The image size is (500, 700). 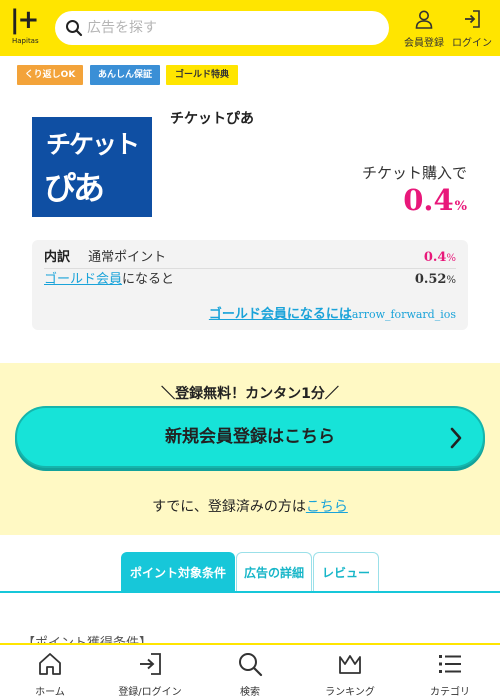 I want to click on user-icon, so click(x=424, y=19).